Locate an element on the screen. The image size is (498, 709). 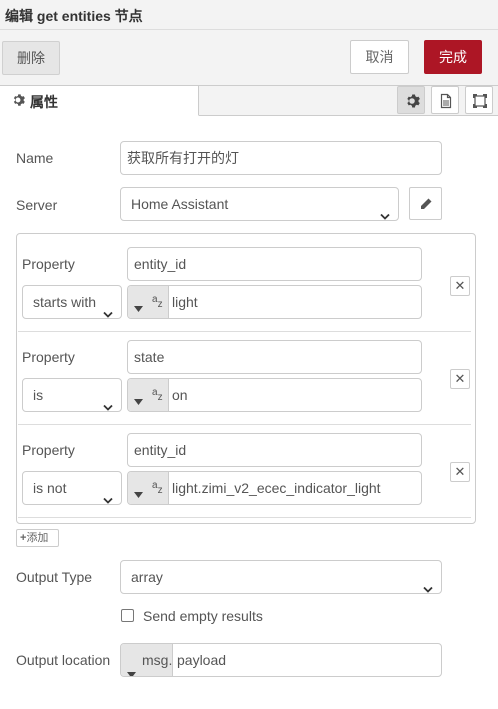
tab-settings is located at coordinates (411, 100).